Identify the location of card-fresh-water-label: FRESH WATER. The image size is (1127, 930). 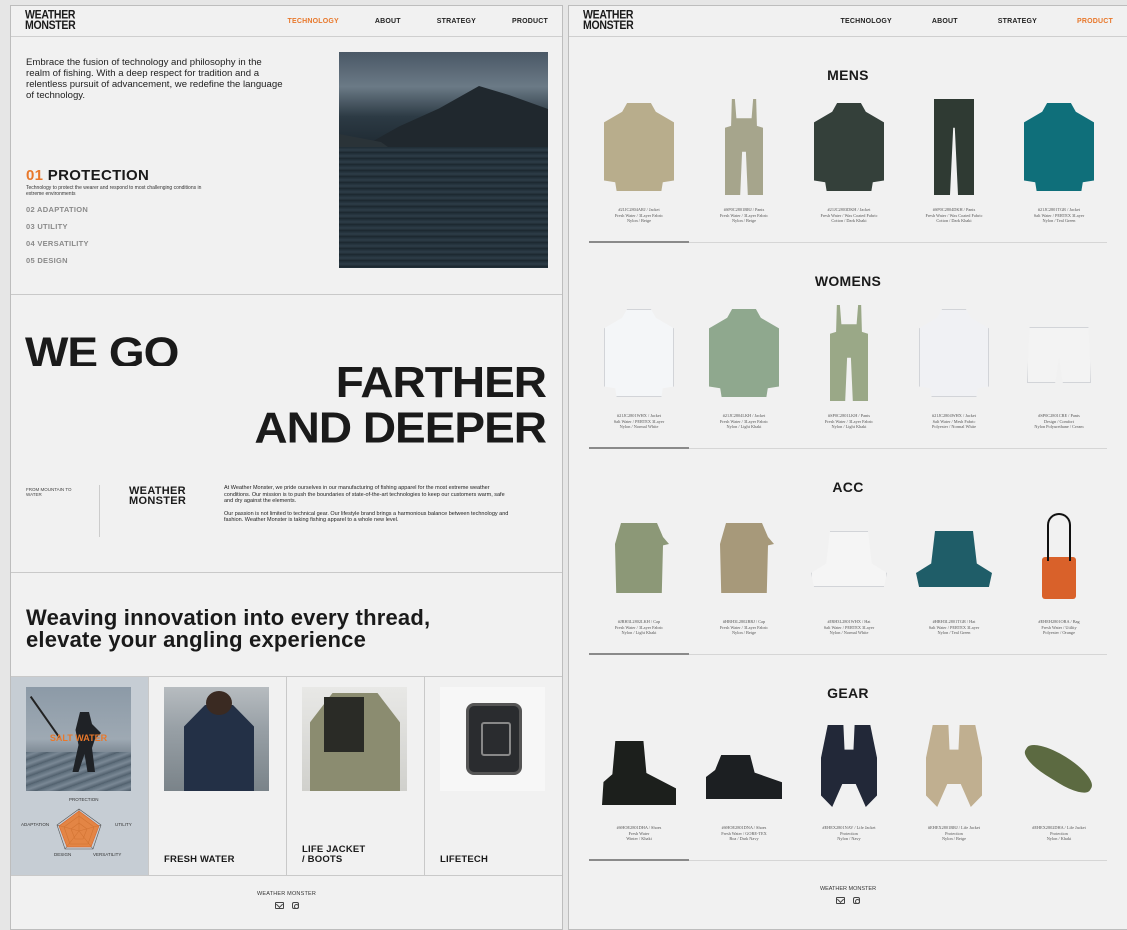
(199, 859).